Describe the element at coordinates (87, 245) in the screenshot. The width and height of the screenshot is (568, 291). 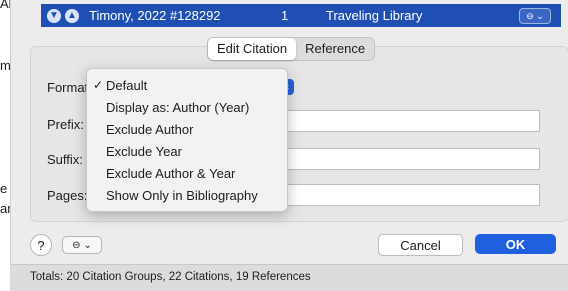
I see `chevron-down-icon: ⌄` at that location.